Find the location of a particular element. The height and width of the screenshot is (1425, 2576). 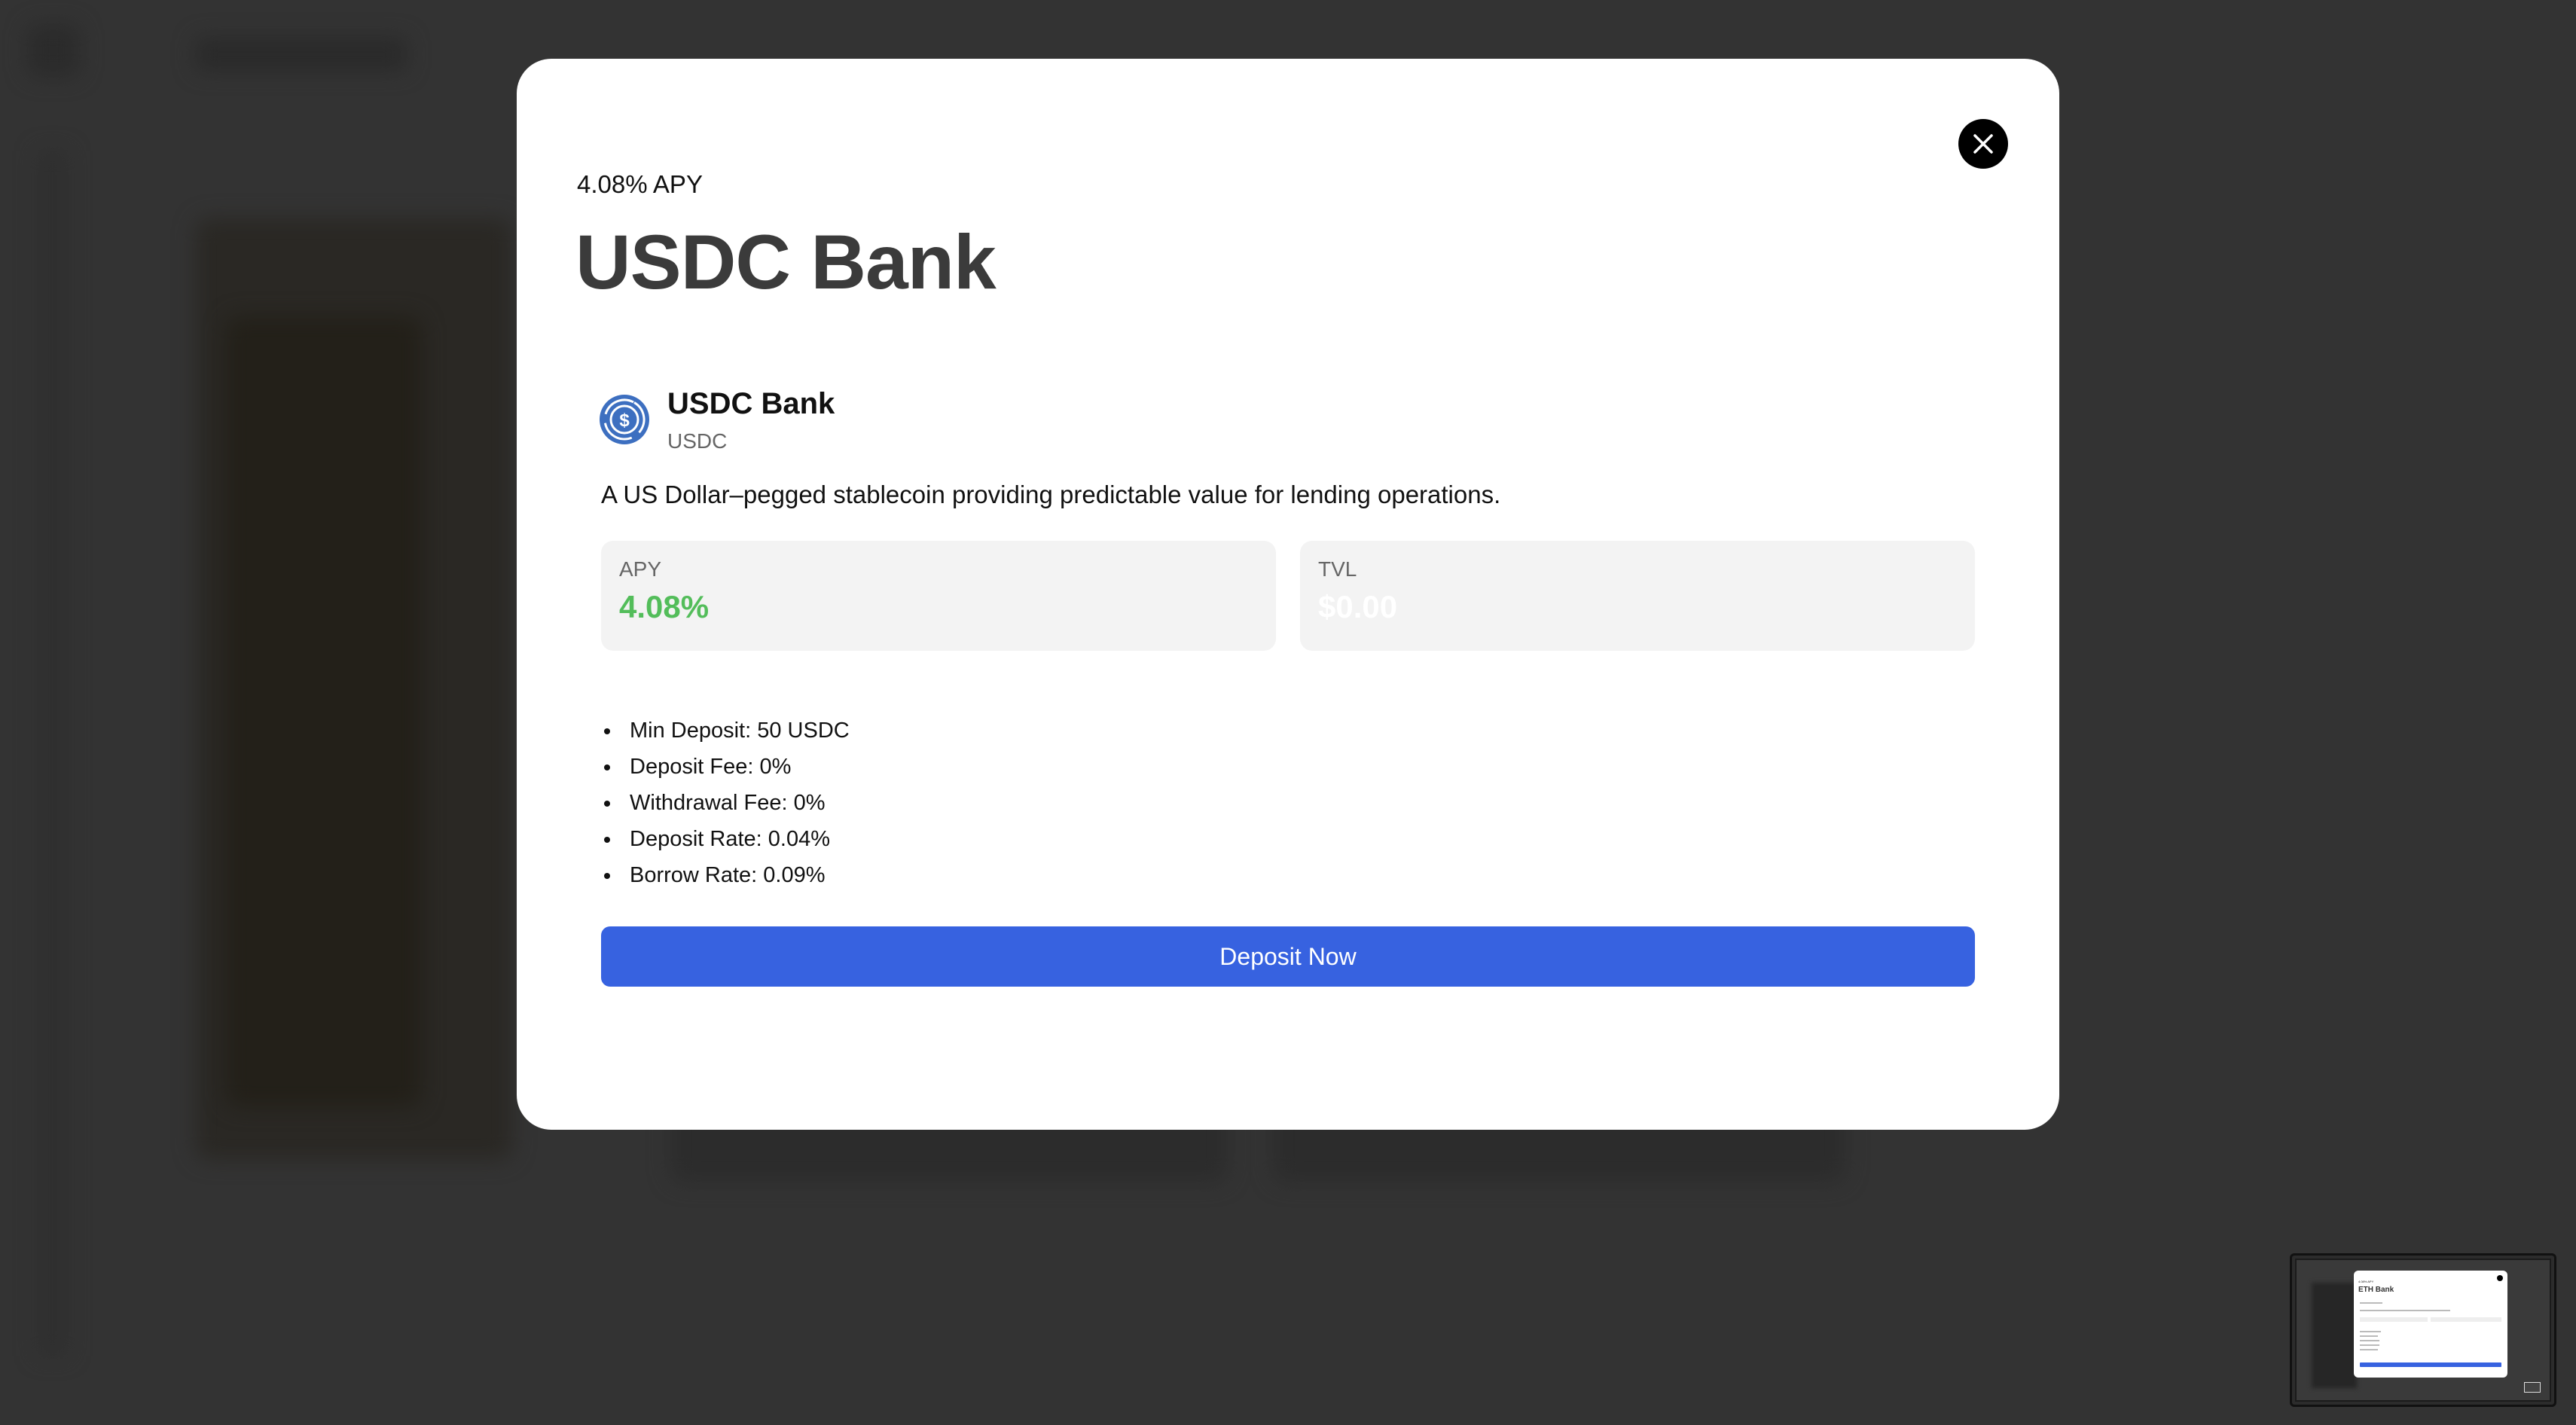

thumbnail-preview: 4.08% APY ETH Bank is located at coordinates (2423, 1330).